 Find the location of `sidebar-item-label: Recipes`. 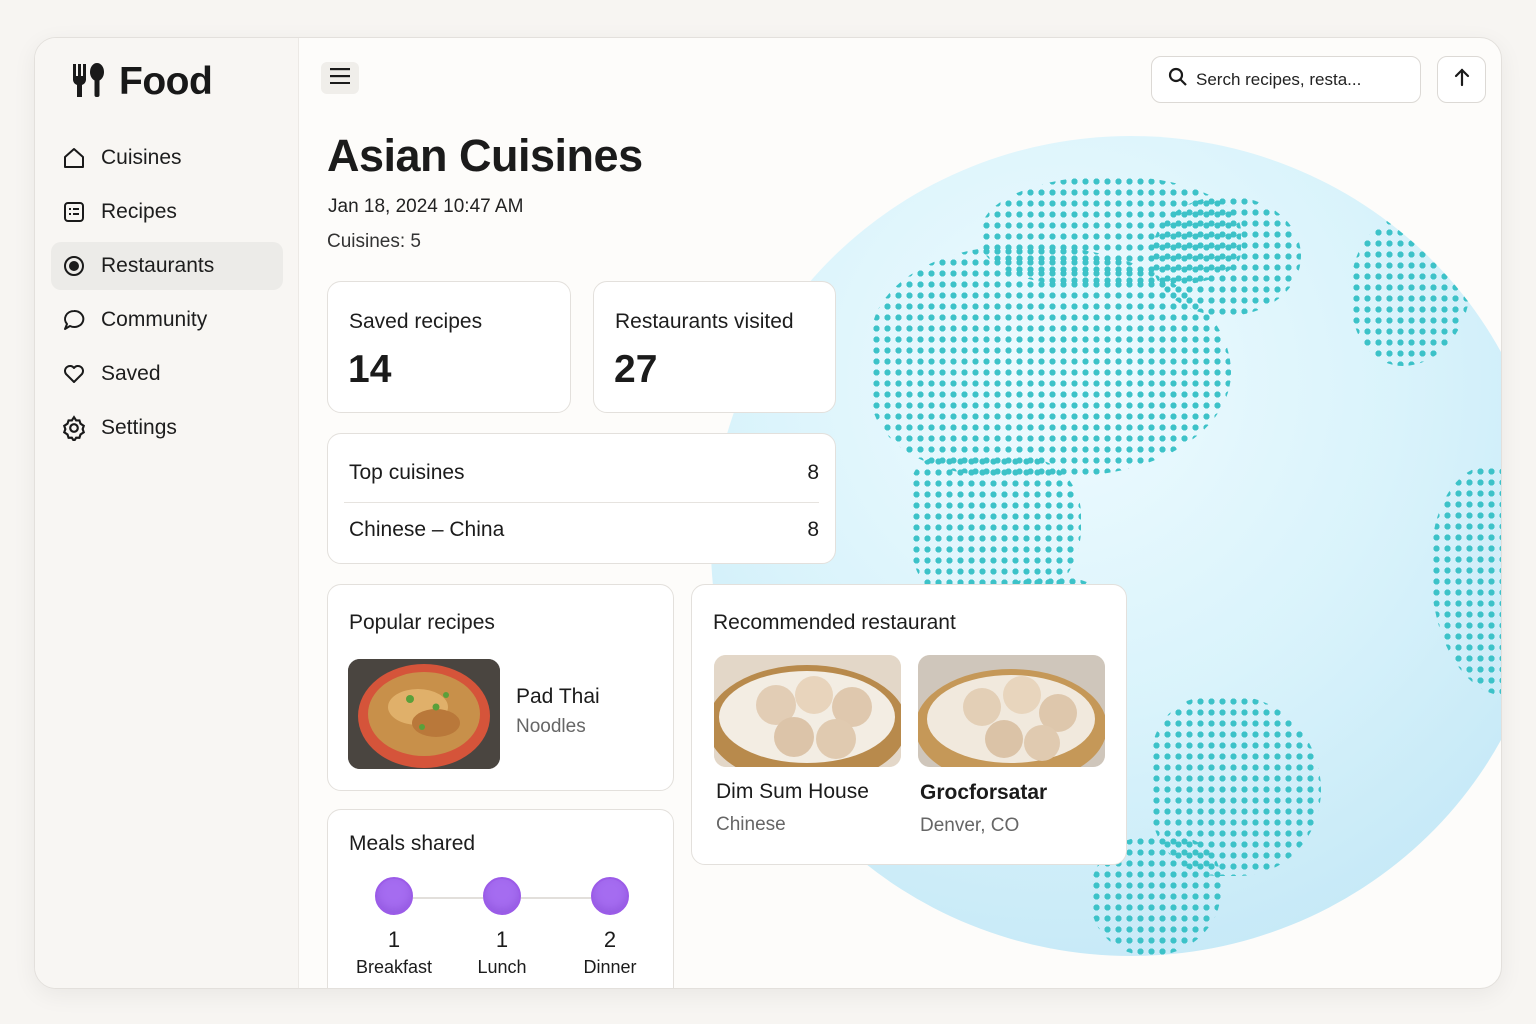

sidebar-item-label: Recipes is located at coordinates (139, 211).